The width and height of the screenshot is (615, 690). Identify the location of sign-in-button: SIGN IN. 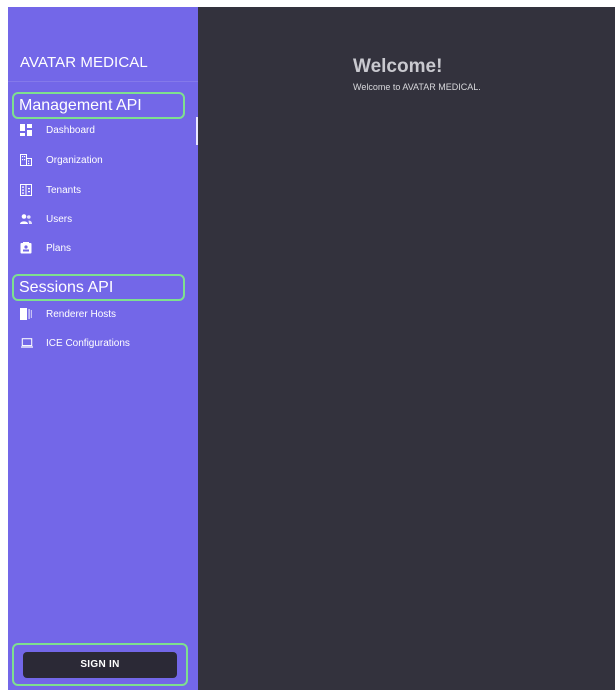
(100, 664).